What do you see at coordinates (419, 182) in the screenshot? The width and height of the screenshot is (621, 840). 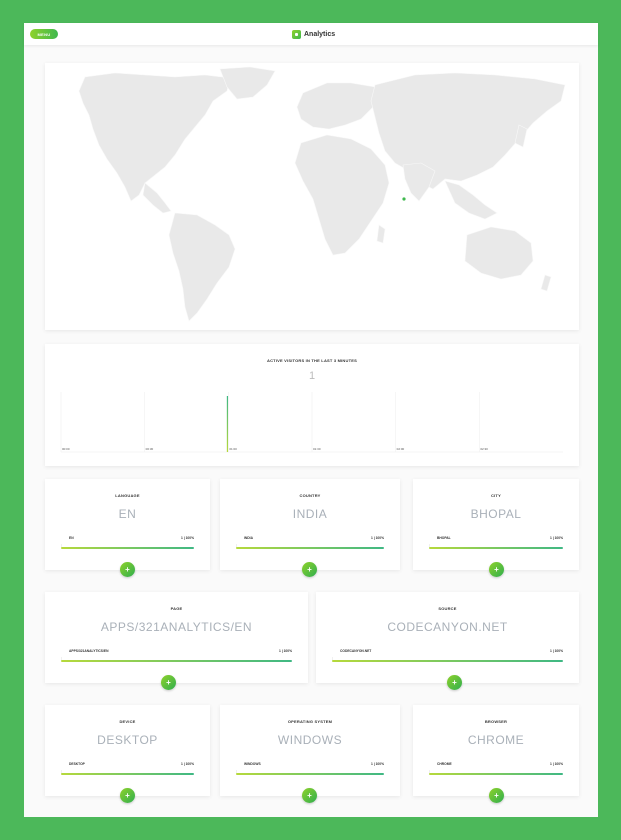 I see `map-india` at bounding box center [419, 182].